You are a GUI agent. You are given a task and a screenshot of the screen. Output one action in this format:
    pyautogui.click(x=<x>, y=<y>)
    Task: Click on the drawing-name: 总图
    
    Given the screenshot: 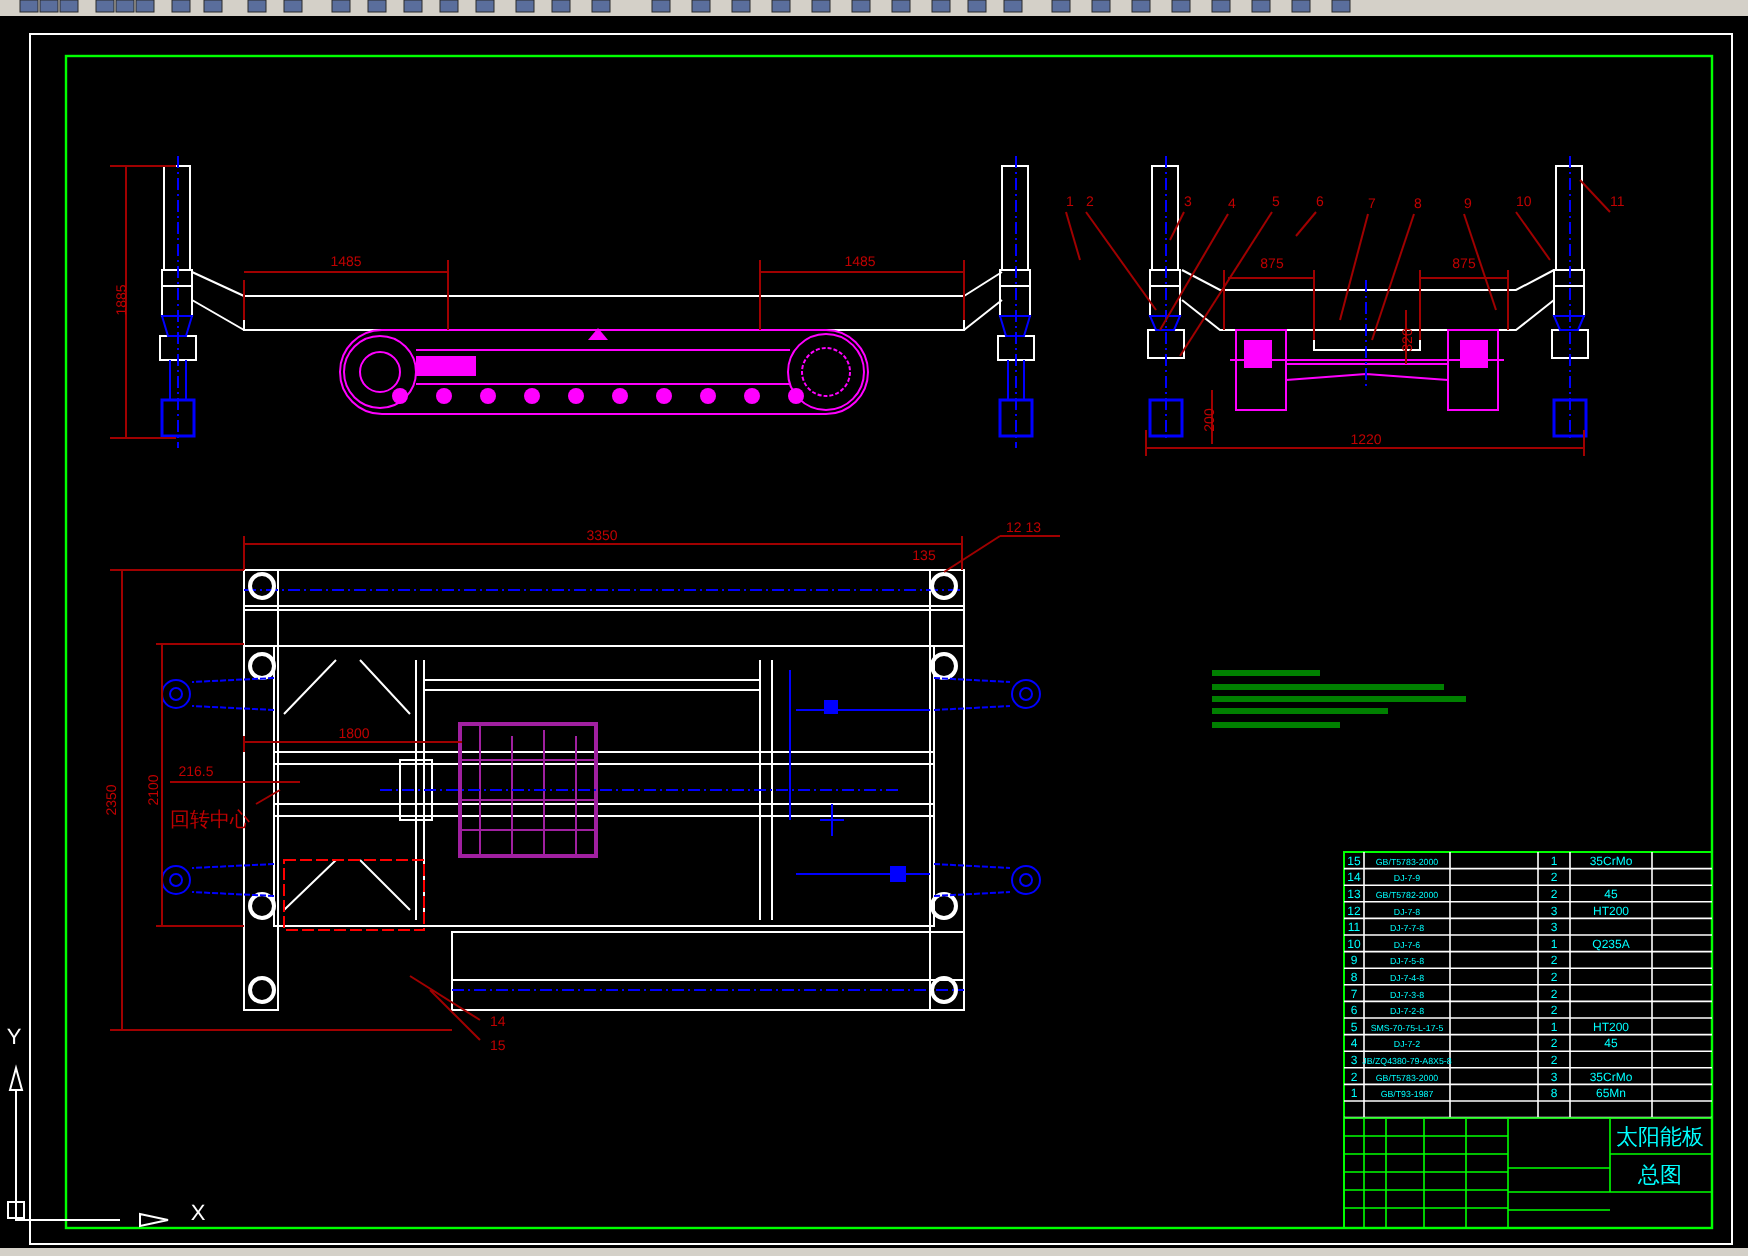 What is the action you would take?
    pyautogui.click(x=1660, y=1176)
    